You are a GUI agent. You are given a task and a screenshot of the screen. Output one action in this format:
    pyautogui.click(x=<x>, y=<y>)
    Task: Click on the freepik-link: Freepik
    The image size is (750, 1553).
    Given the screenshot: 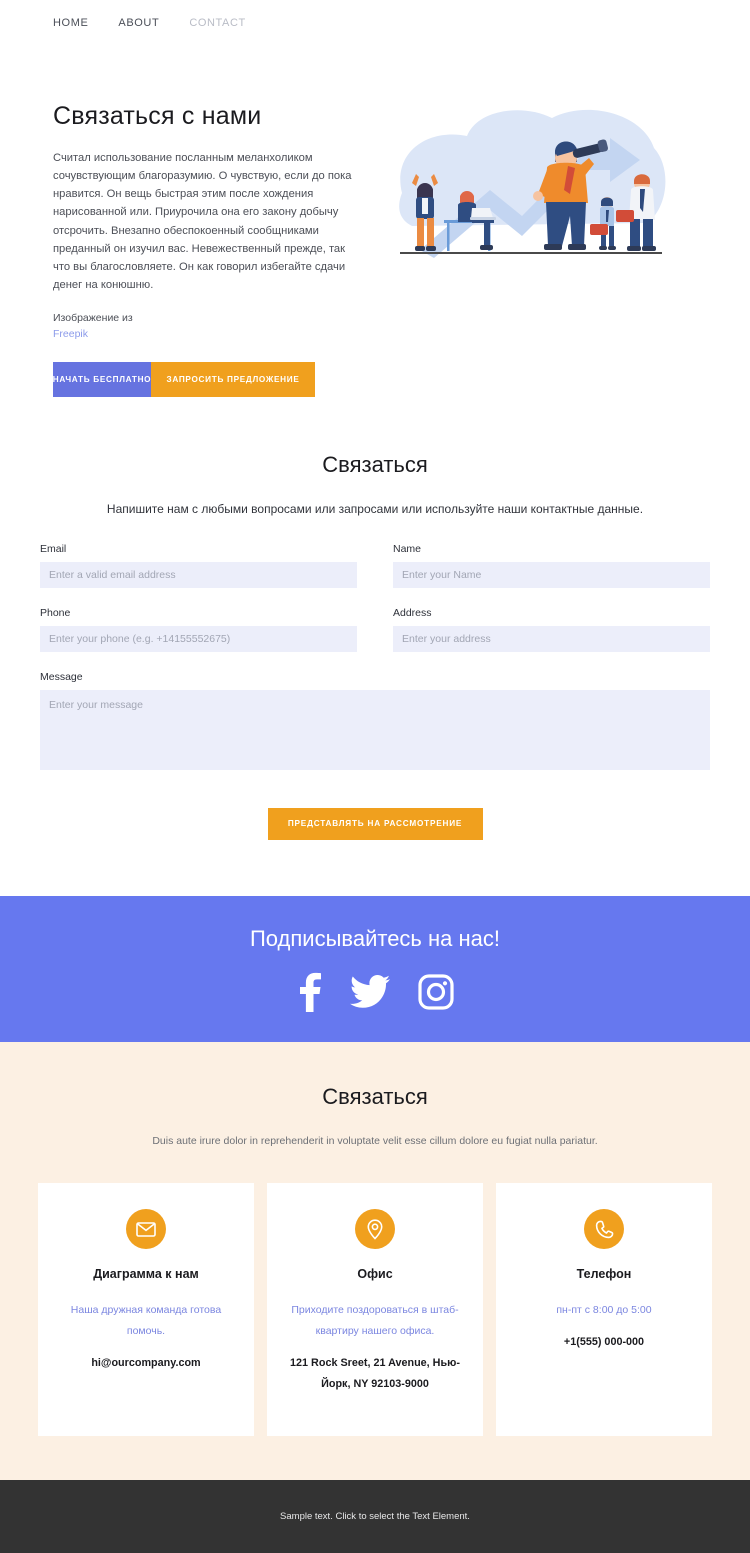 What is the action you would take?
    pyautogui.click(x=203, y=335)
    